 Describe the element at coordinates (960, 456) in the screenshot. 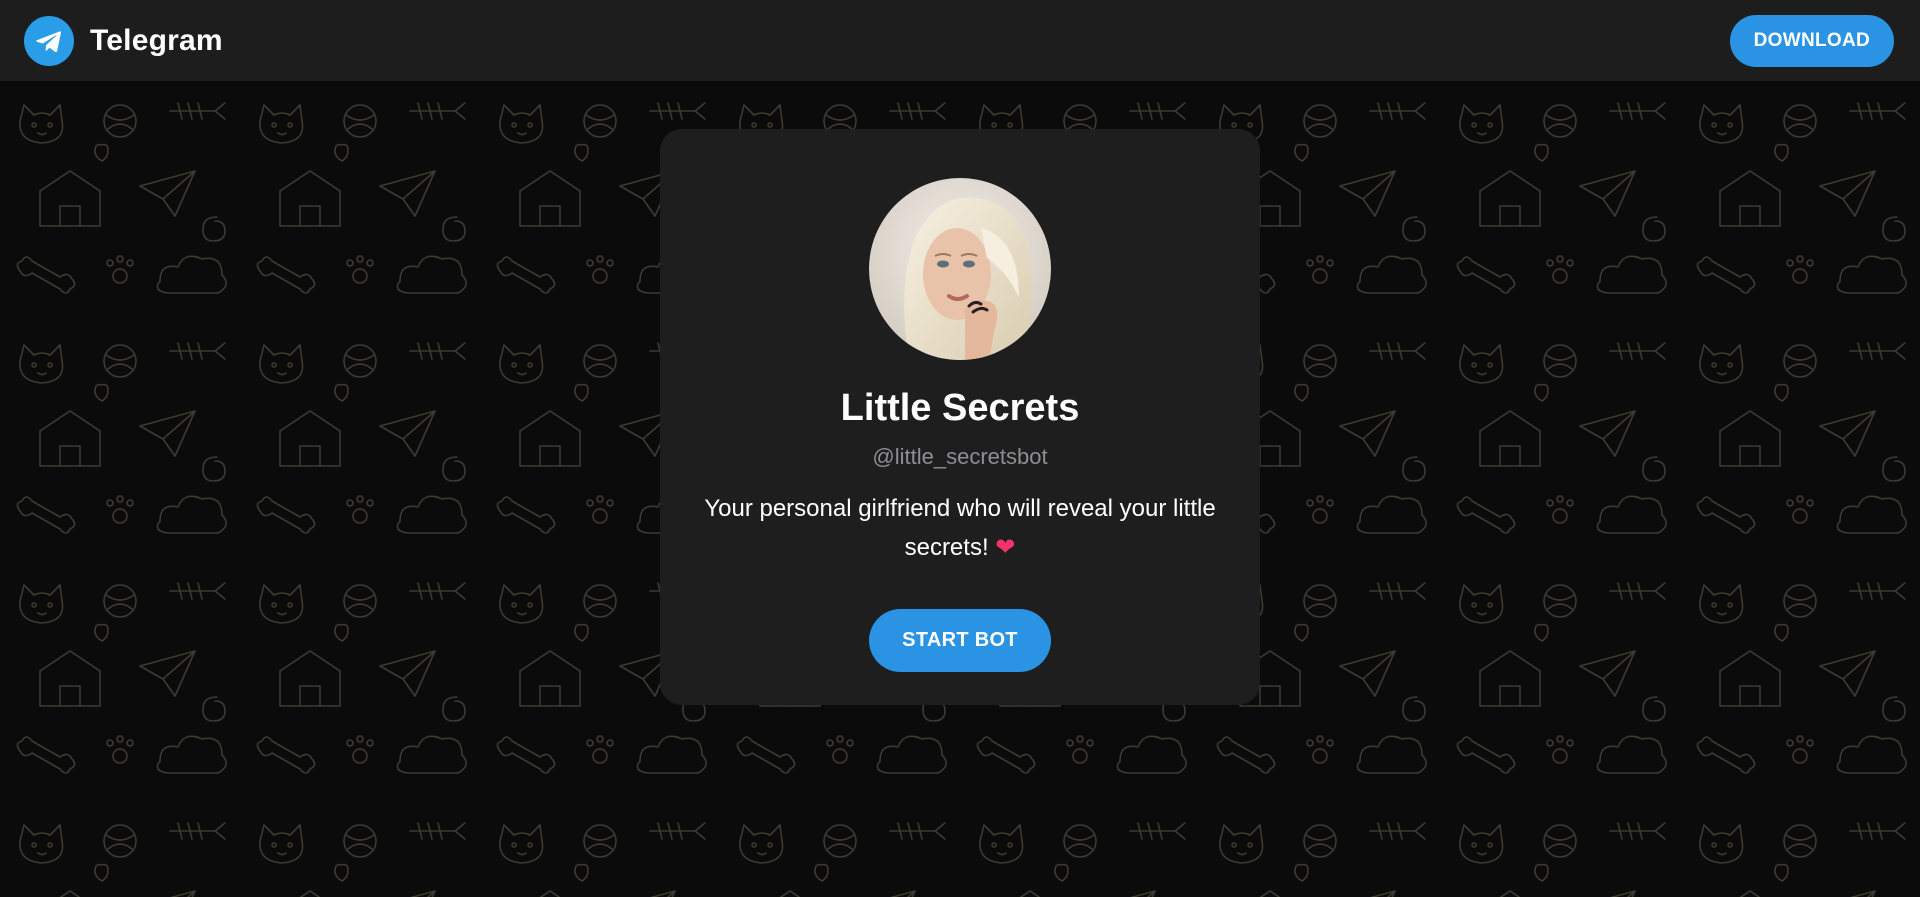

I see `bot-username: @little_secretsbot` at that location.